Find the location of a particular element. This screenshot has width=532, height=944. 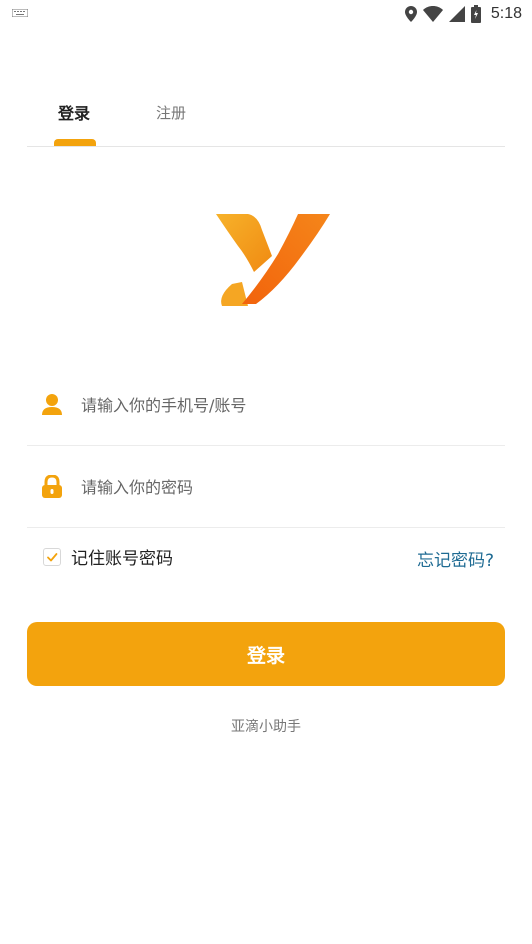

app-logo is located at coordinates (273, 260).